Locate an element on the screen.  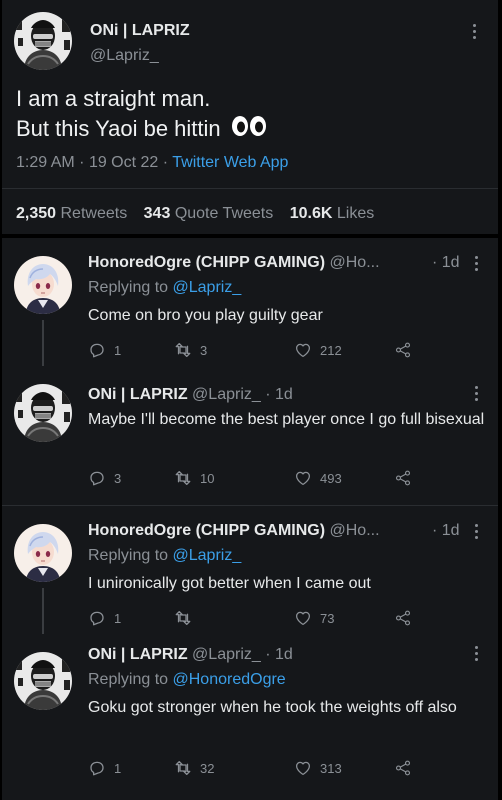
retweet-button: 3 is located at coordinates (190, 350).